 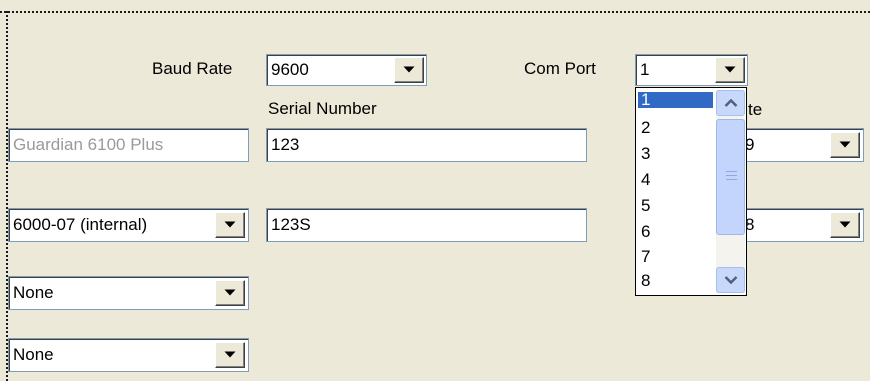 I want to click on serial-number-label: Serial Number, so click(x=322, y=108).